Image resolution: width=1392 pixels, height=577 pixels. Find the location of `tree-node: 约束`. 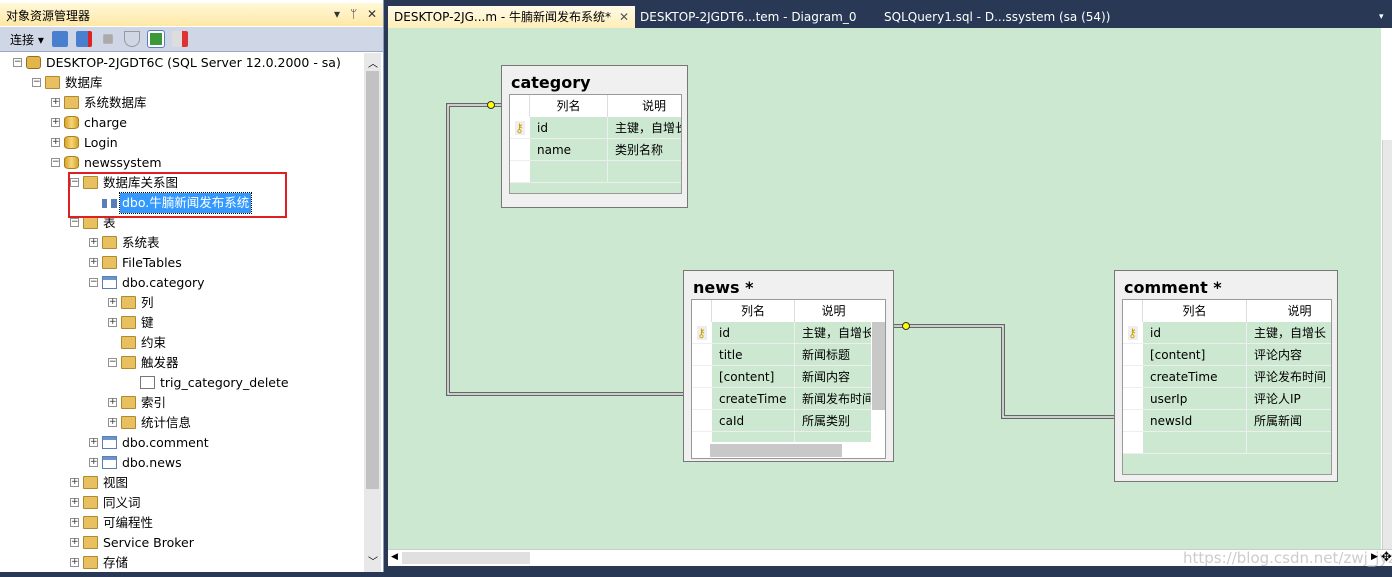

tree-node: 约束 is located at coordinates (182, 343).